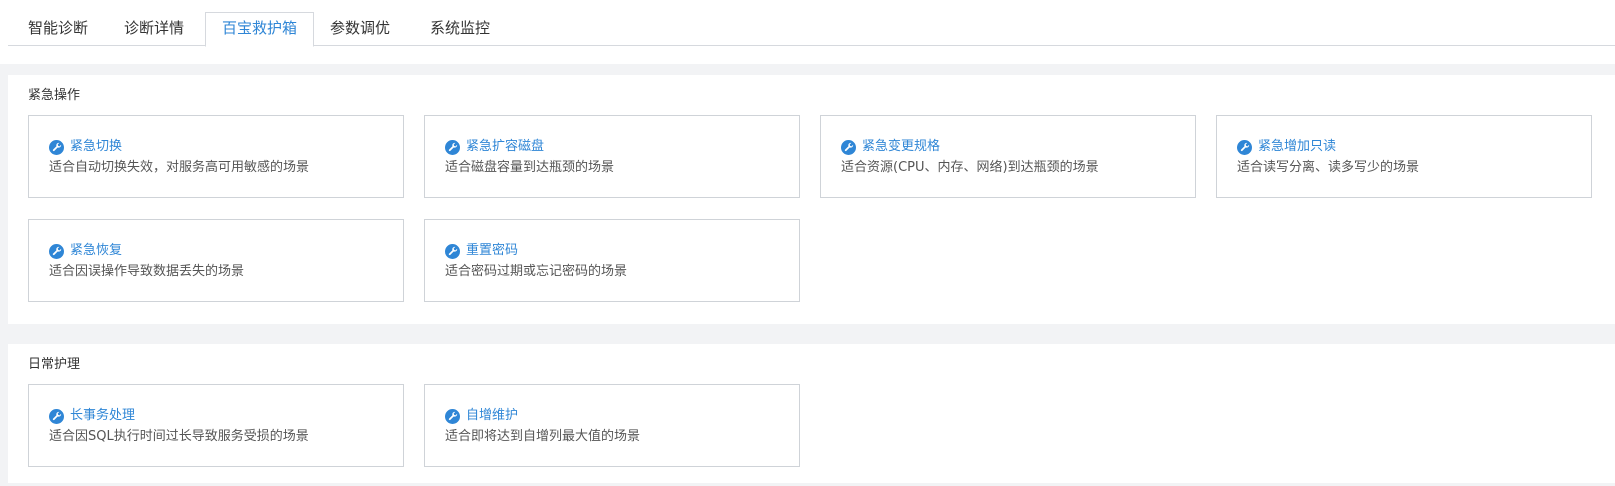 This screenshot has width=1615, height=486. What do you see at coordinates (147, 271) in the screenshot?
I see `emergency-recovery-description: 适合因误操作导致数据丢失的场景` at bounding box center [147, 271].